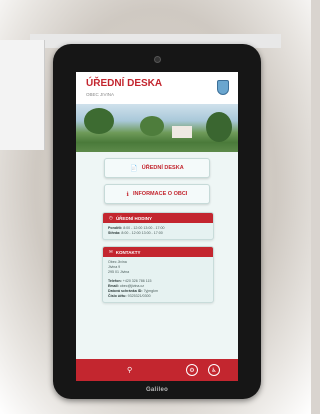  I want to click on contact-value: +420 326 786 115, so click(137, 280).